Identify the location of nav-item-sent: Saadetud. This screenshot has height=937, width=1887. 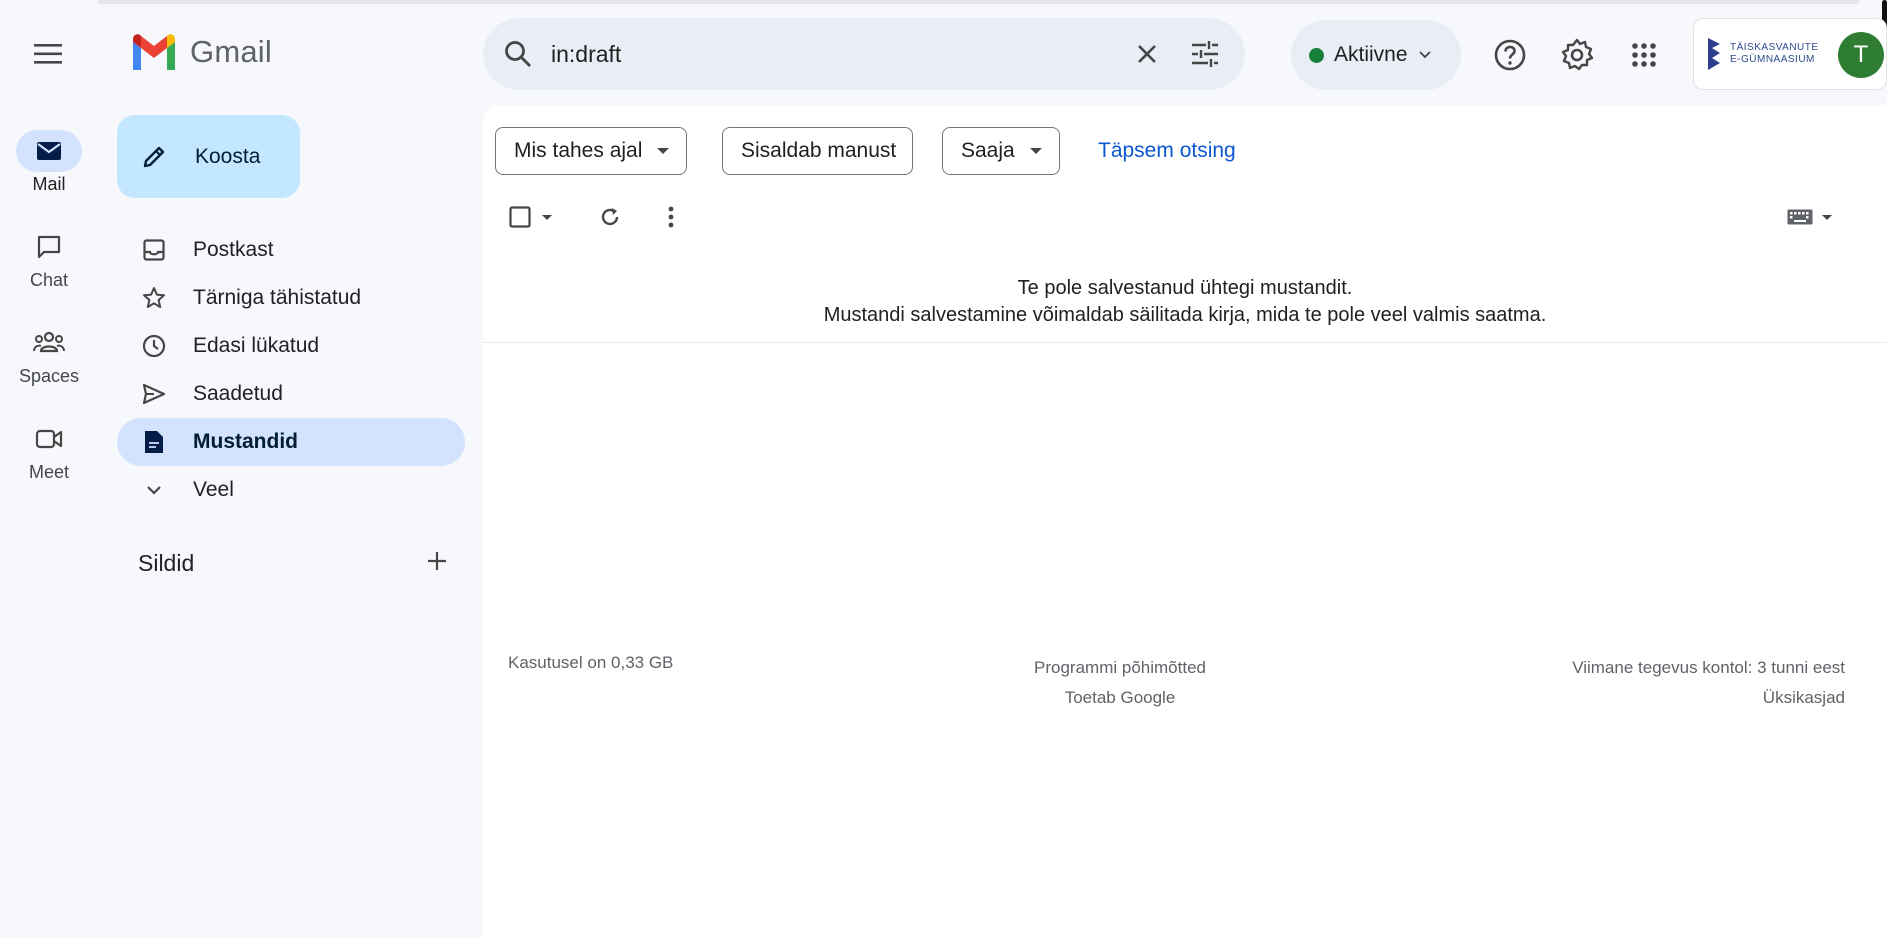
(291, 394).